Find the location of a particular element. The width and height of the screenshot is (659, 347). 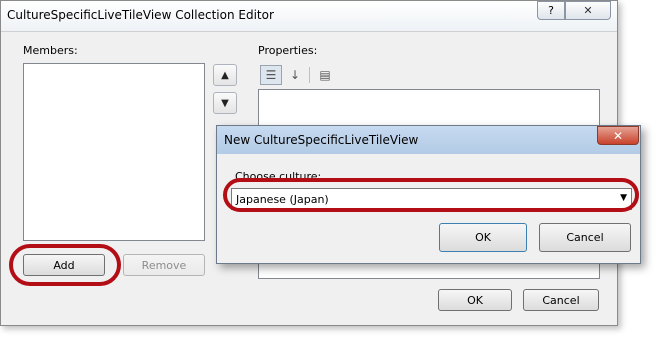

property-pages-icon: ▤ is located at coordinates (325, 75).